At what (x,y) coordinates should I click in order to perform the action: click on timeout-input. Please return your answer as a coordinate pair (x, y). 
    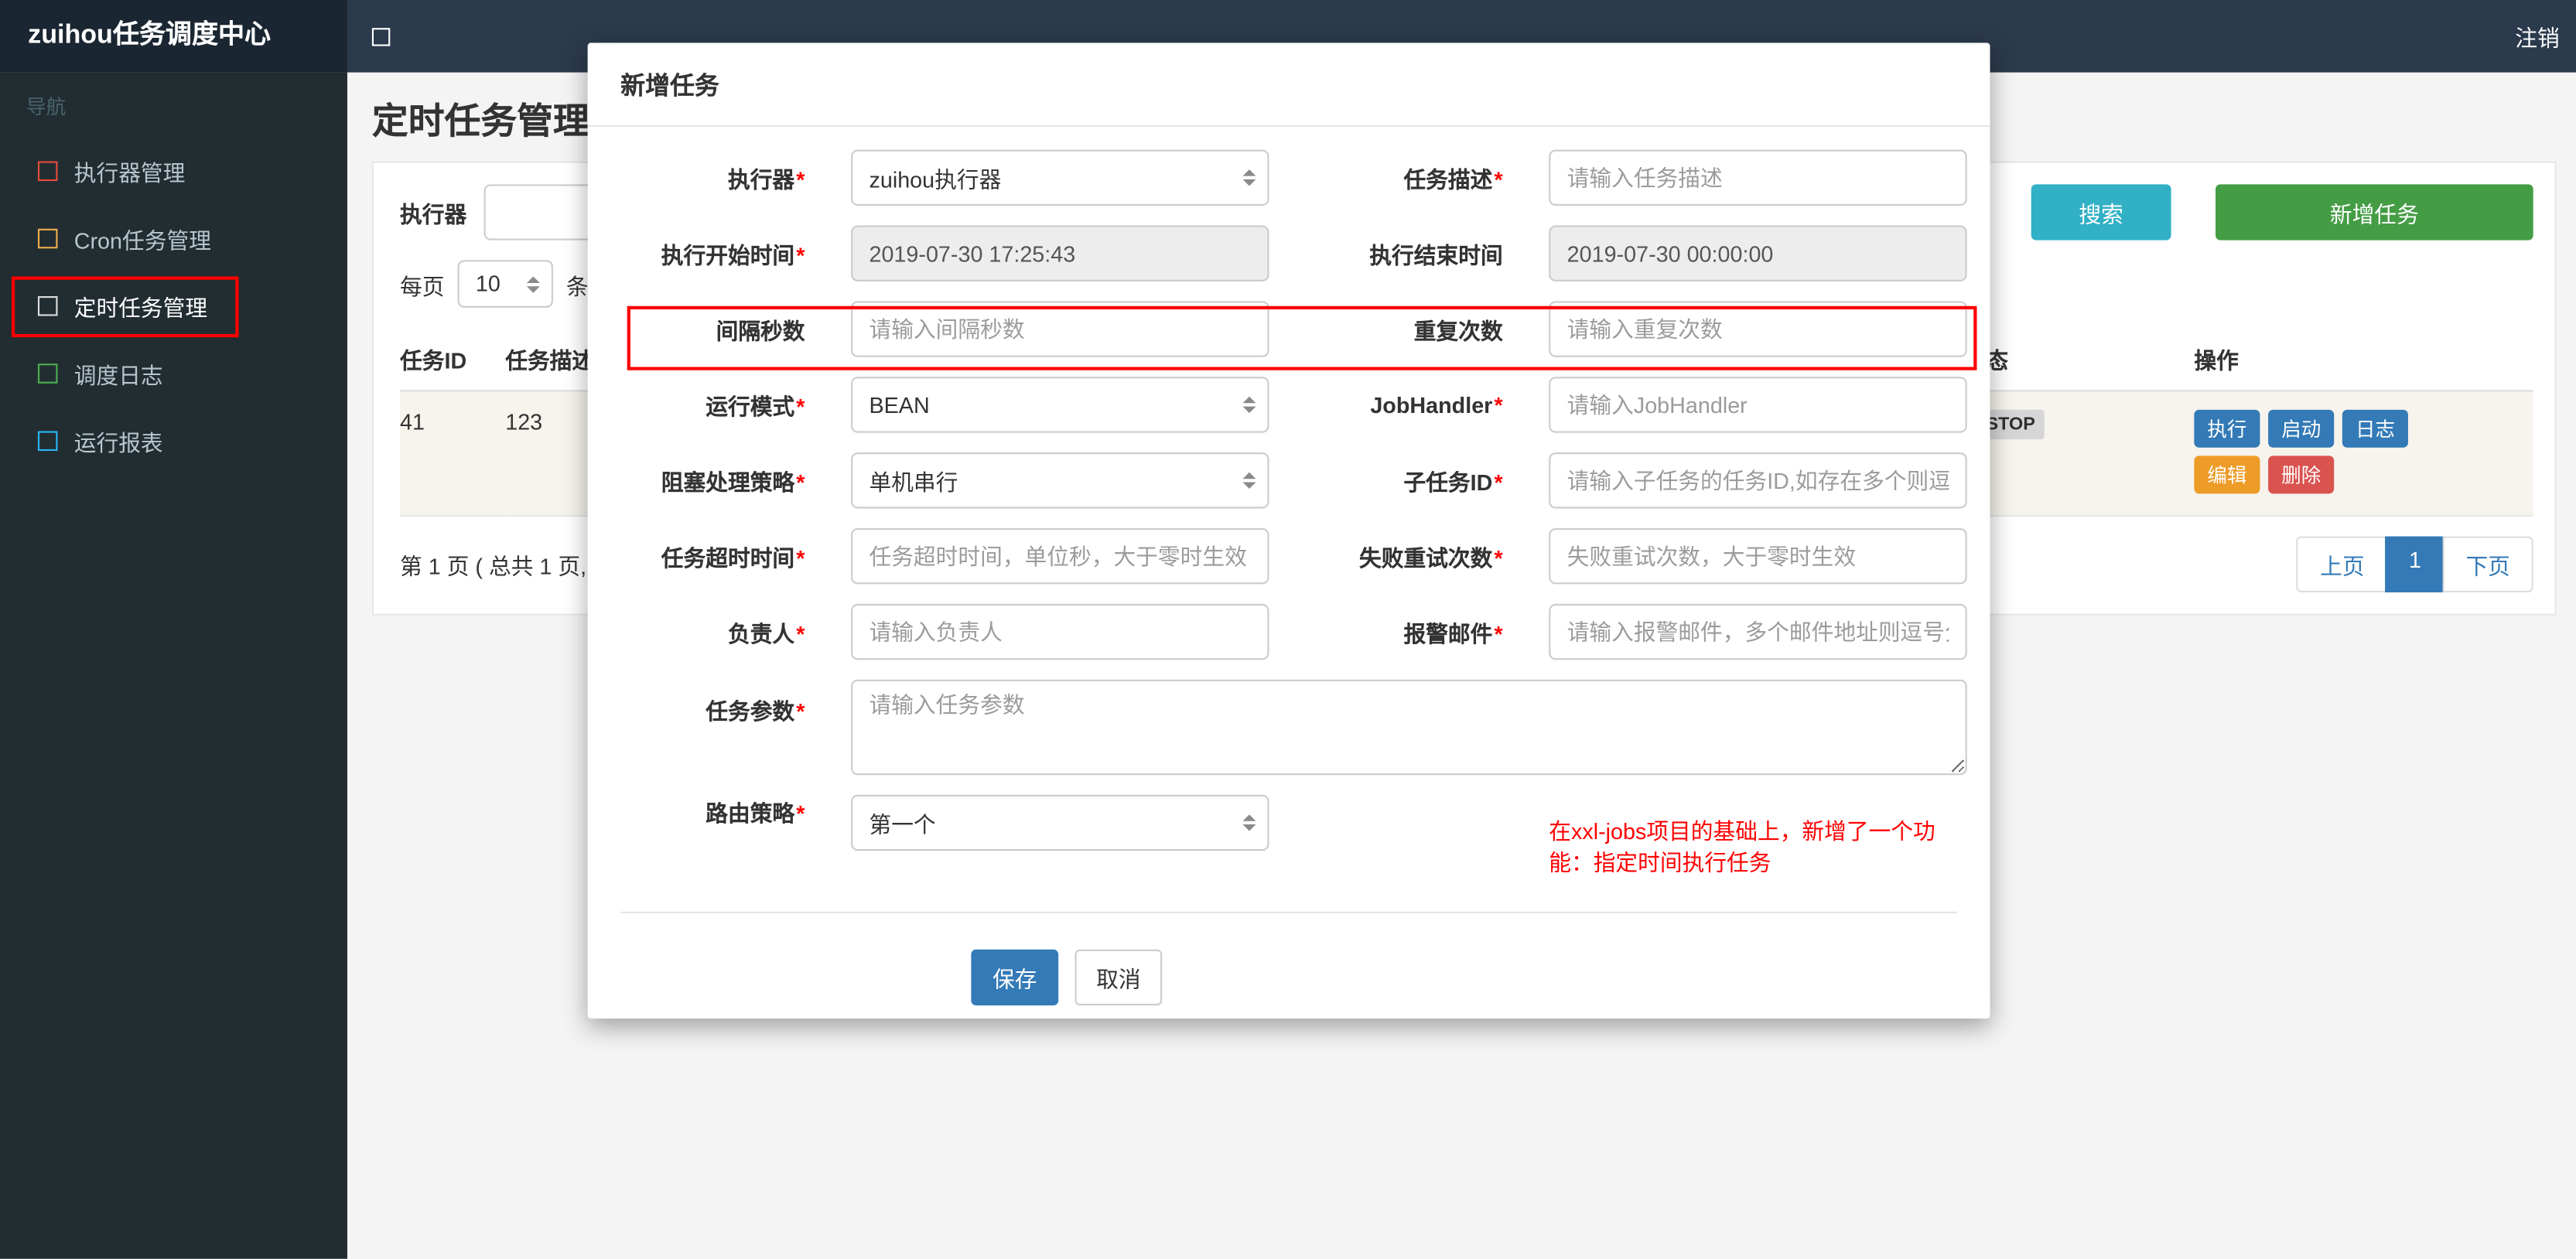
    Looking at the image, I should click on (1060, 557).